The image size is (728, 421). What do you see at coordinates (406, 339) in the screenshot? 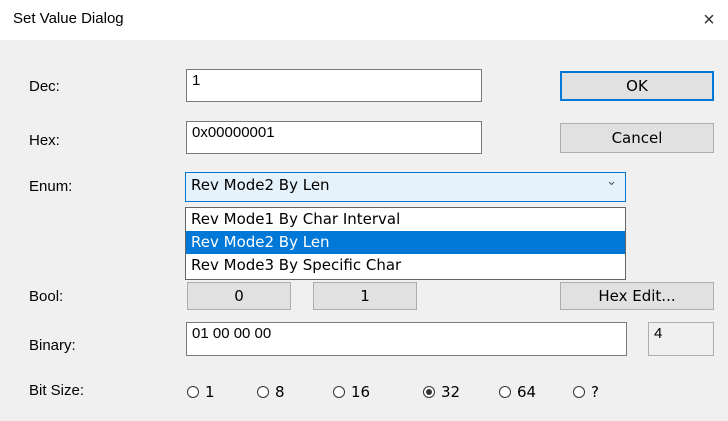
I see `binary-input: 01 00 00 00` at bounding box center [406, 339].